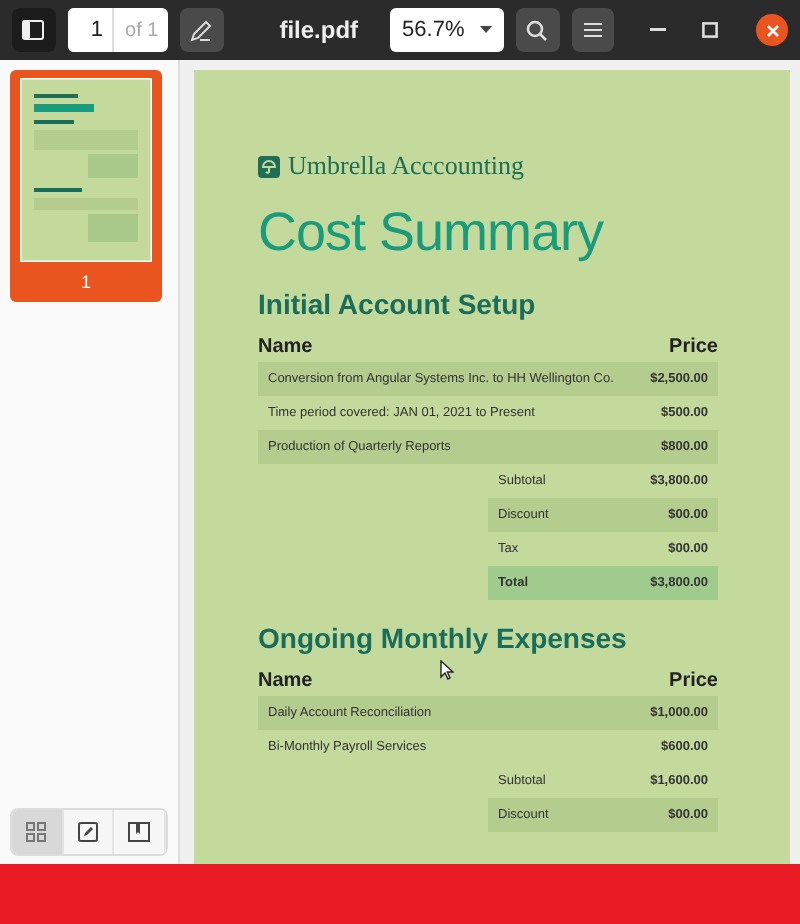 The width and height of the screenshot is (800, 924). Describe the element at coordinates (486, 30) in the screenshot. I see `caret-icon` at that location.